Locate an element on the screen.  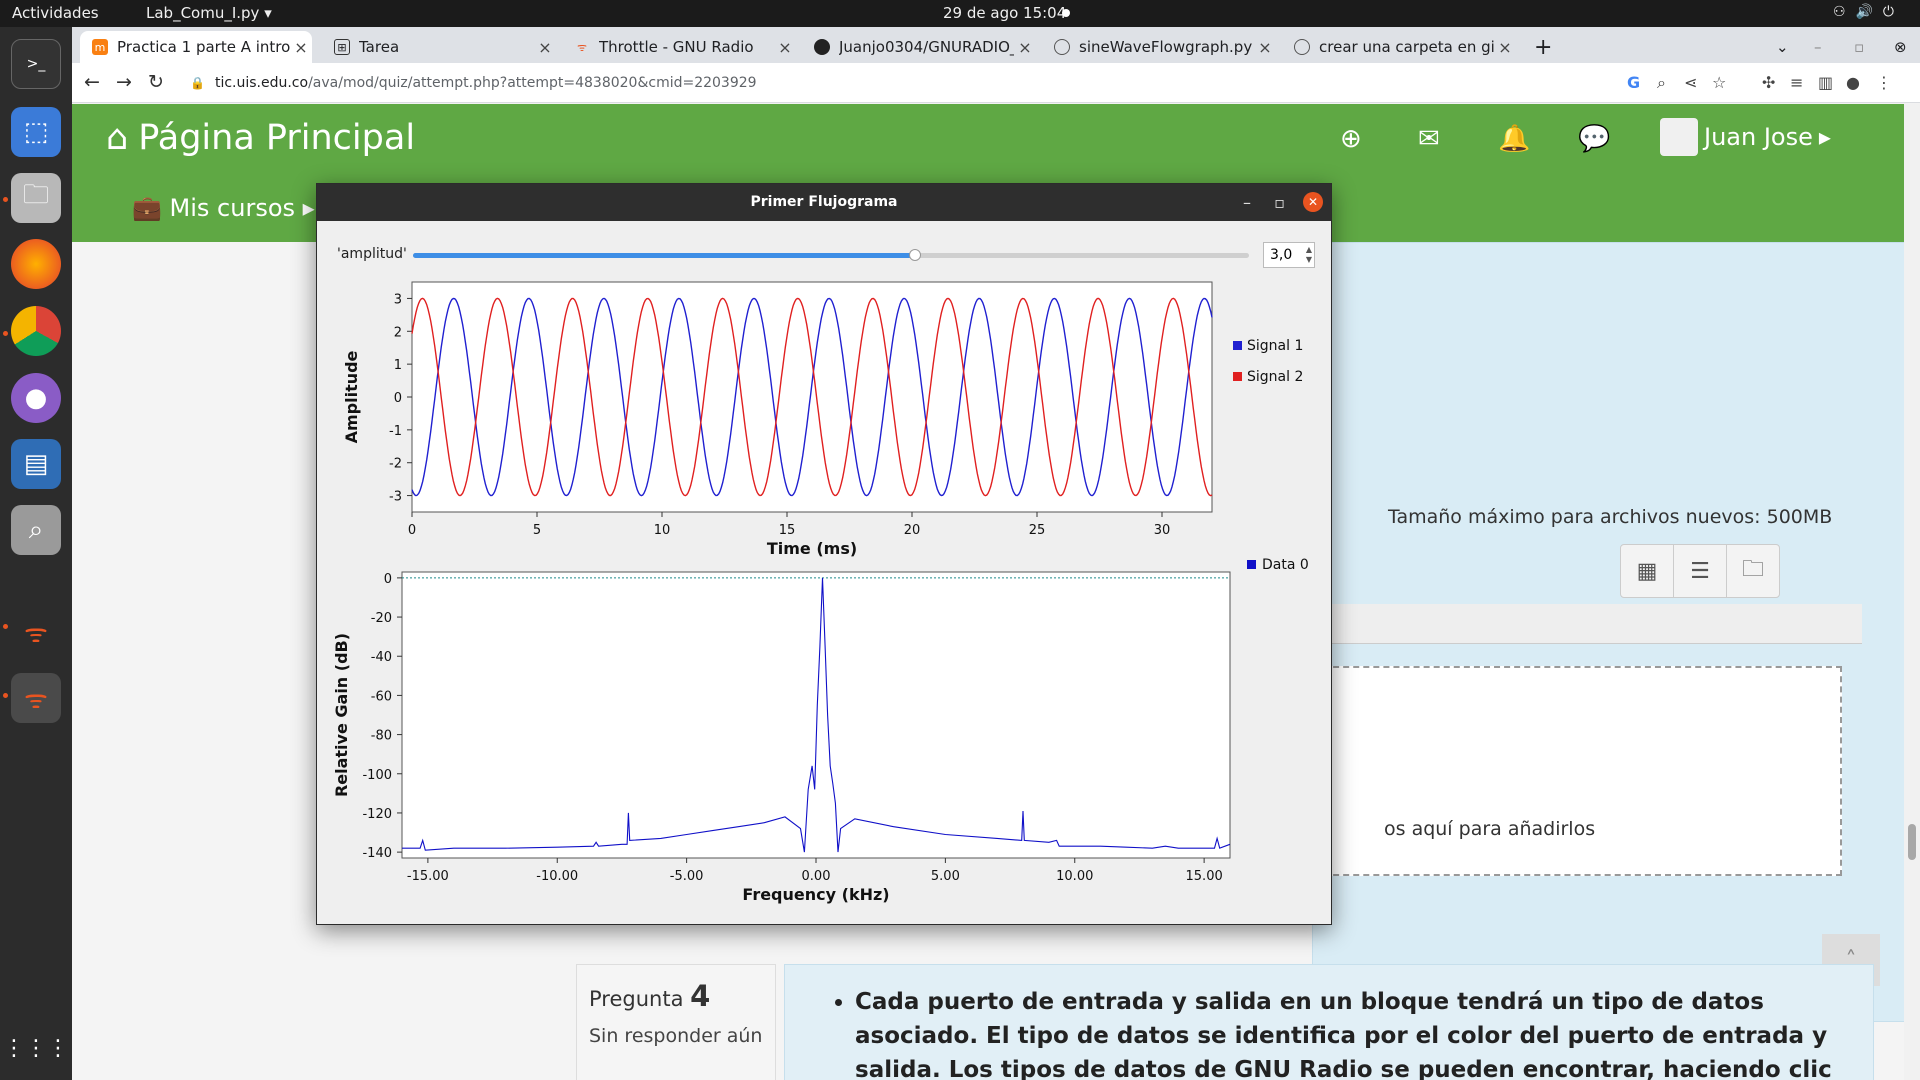
extensions-icon: ✣ is located at coordinates (1768, 82).